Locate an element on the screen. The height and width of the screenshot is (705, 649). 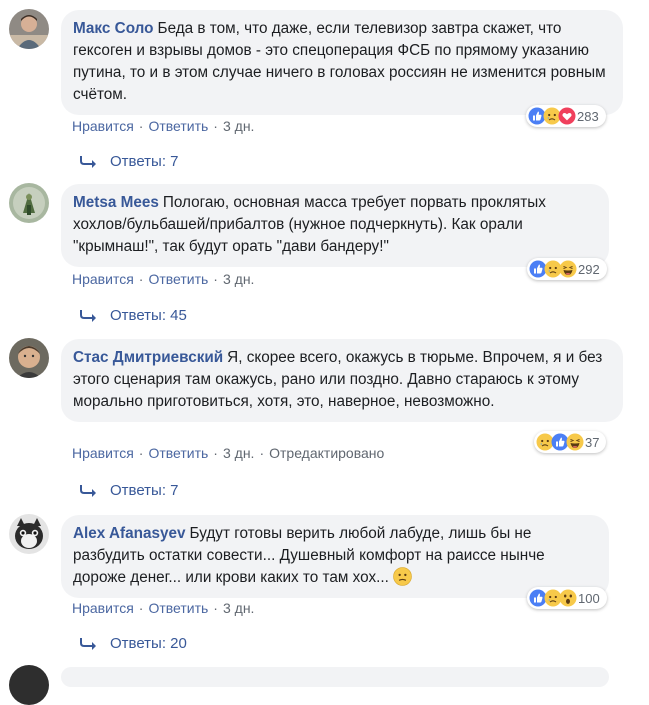
confused-face-emoji-icon is located at coordinates (402, 576).